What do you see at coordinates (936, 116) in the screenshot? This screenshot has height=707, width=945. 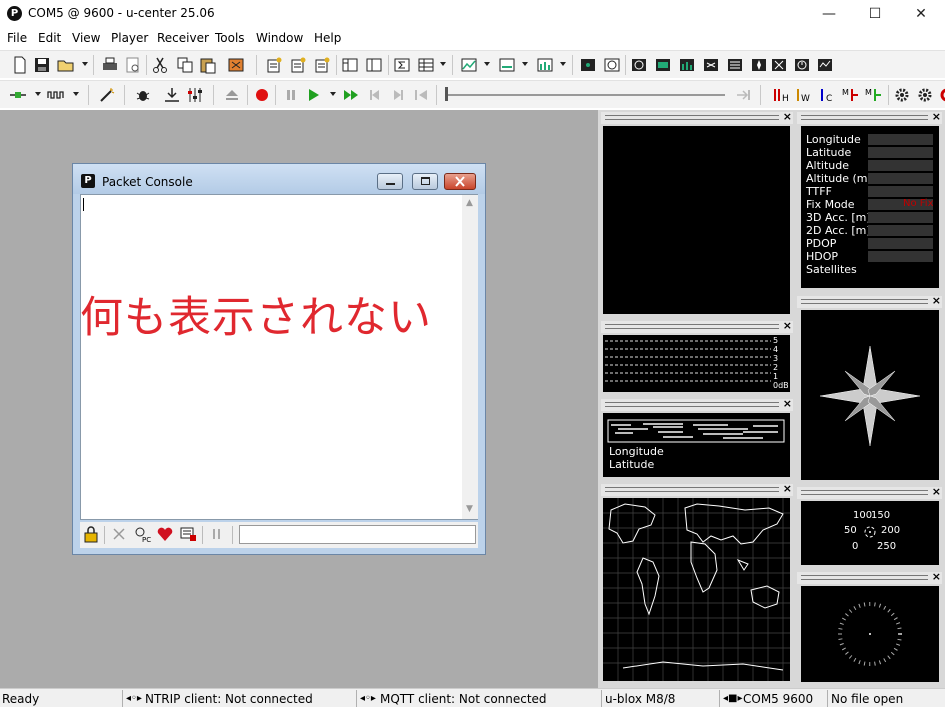 I see `data-view-close-icon: ×` at bounding box center [936, 116].